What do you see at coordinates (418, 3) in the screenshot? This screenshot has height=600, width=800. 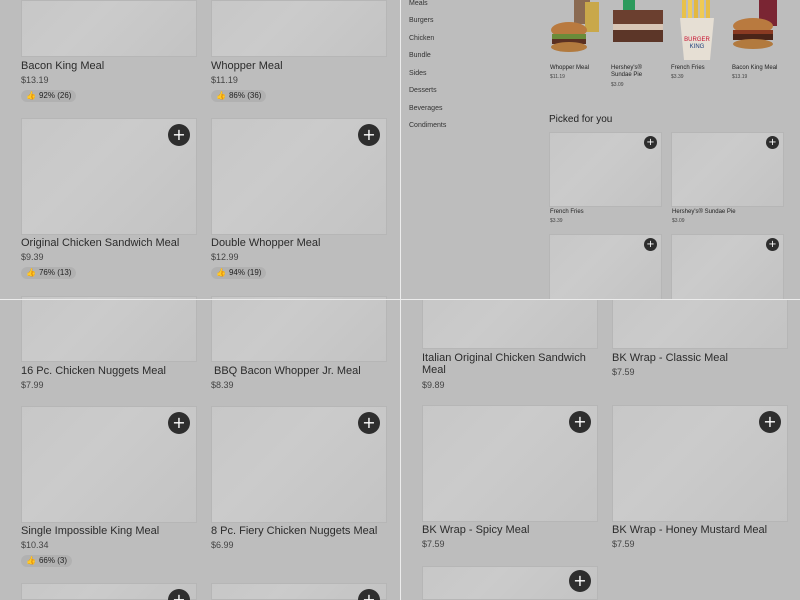 I see `category-meals: Meals` at bounding box center [418, 3].